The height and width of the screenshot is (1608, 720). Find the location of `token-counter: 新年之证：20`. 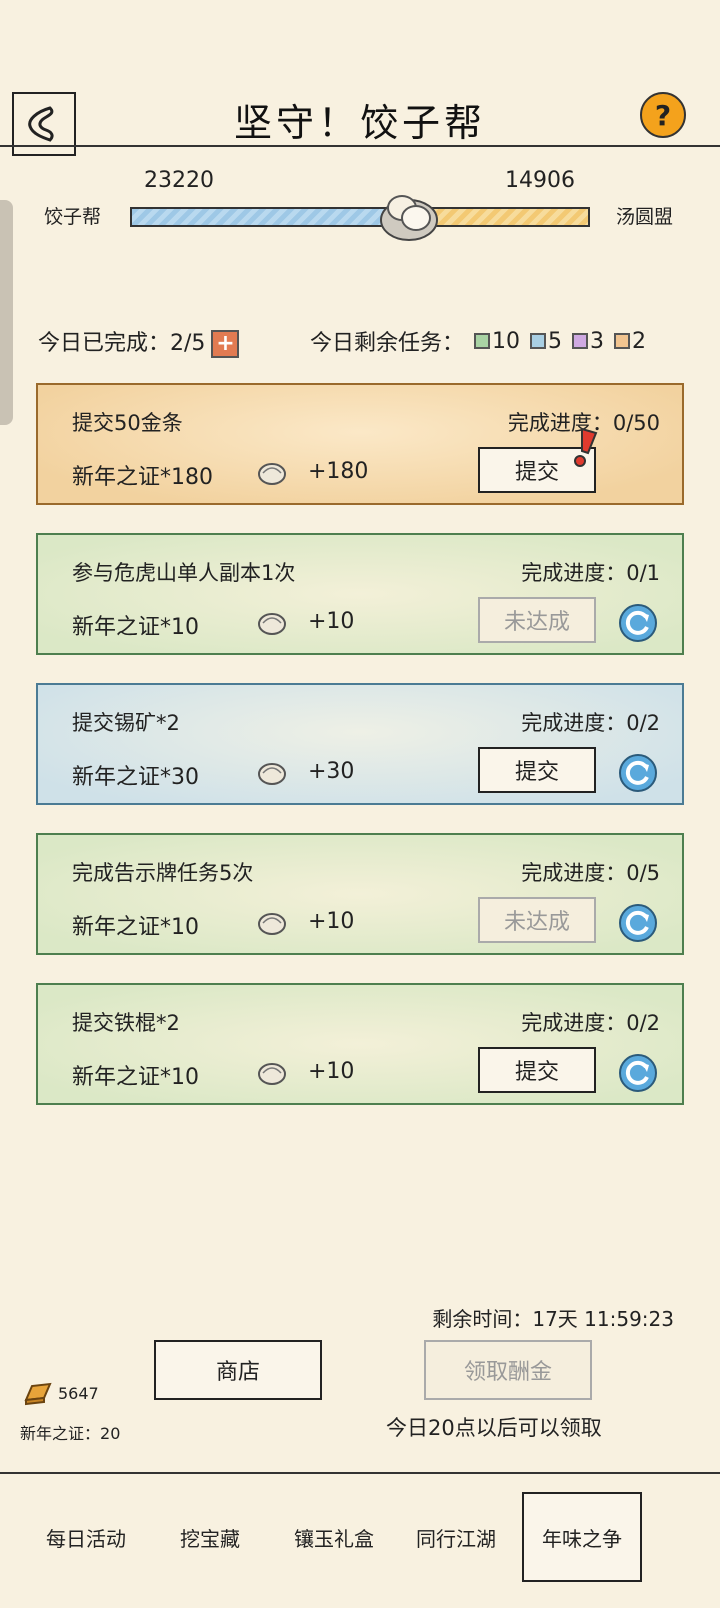

token-counter: 新年之证：20 is located at coordinates (70, 1433).